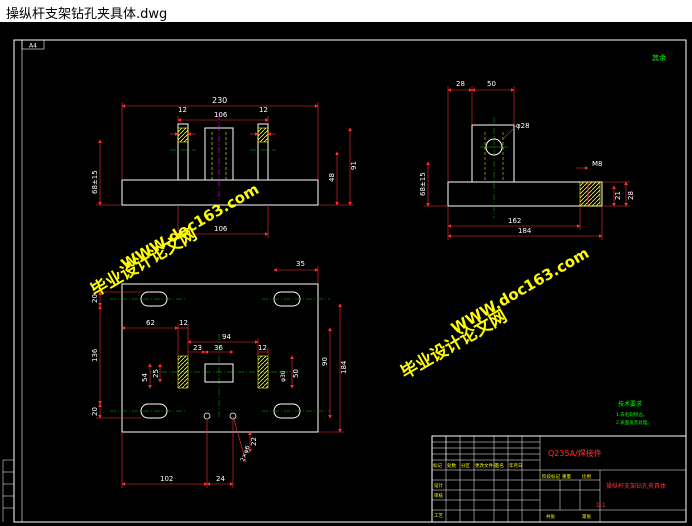  I want to click on header-cell-3: 分区, so click(465, 465).